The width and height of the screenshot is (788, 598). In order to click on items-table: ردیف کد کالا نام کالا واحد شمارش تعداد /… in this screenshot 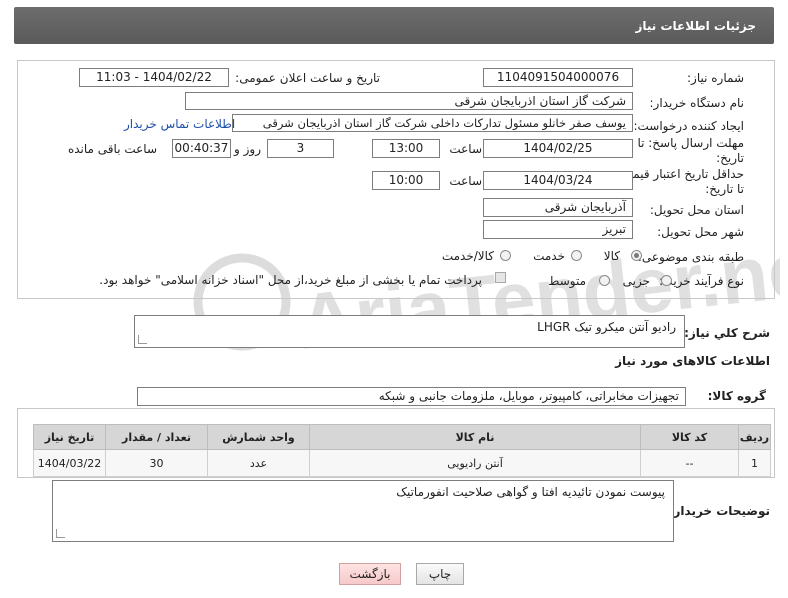, I will do `click(402, 450)`.